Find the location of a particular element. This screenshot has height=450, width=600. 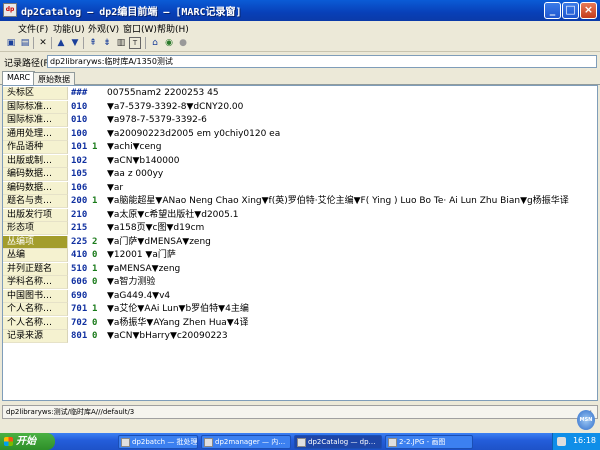

next-icon: ▼ is located at coordinates (75, 43).